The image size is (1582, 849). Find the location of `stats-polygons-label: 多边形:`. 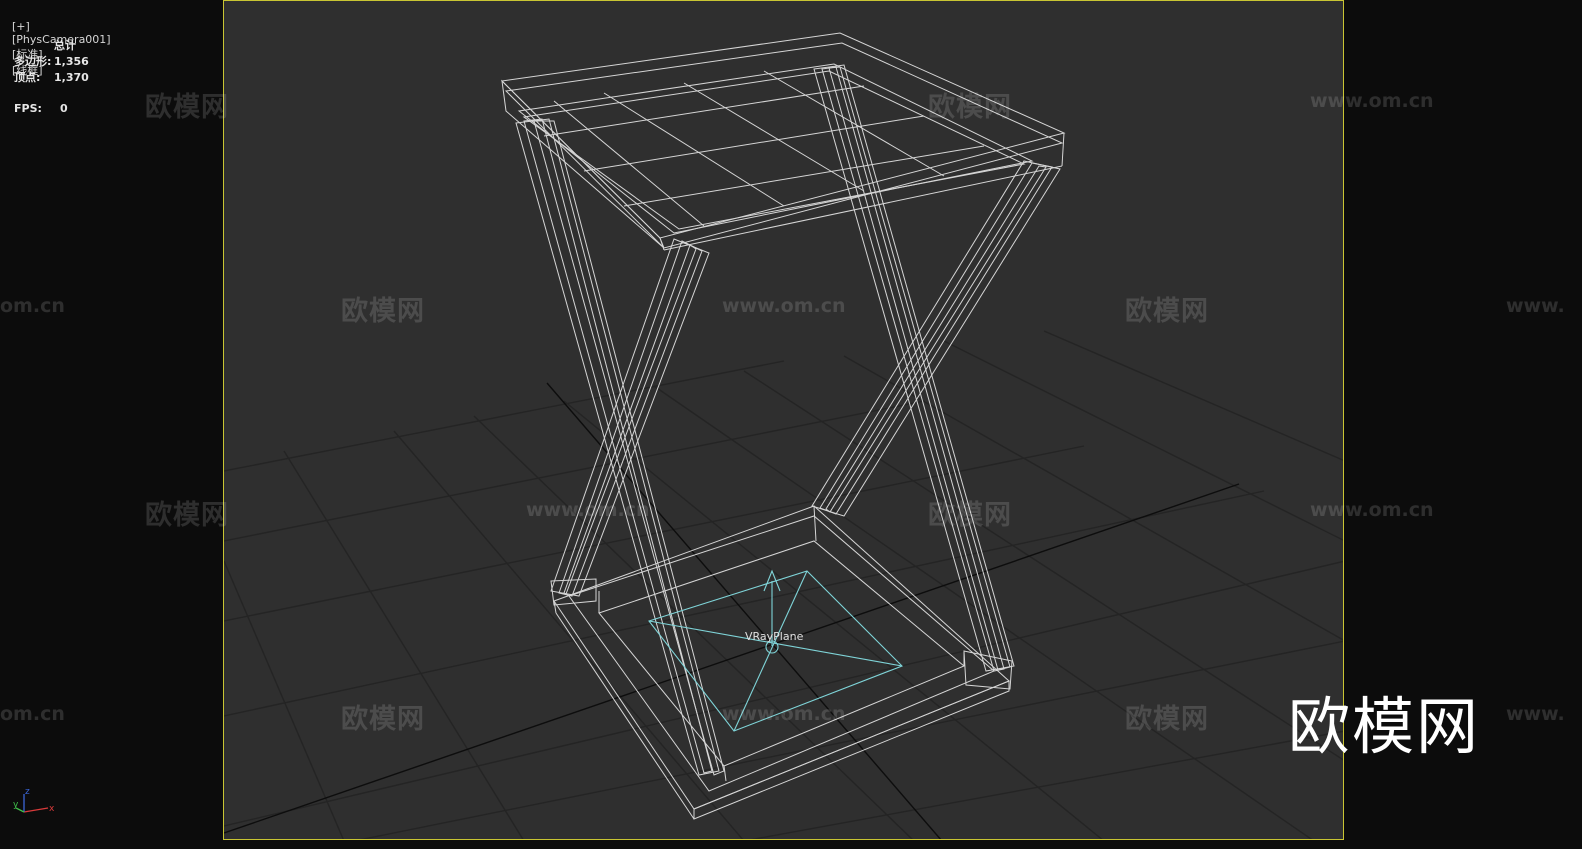

stats-polygons-label: 多边形: is located at coordinates (33, 61).